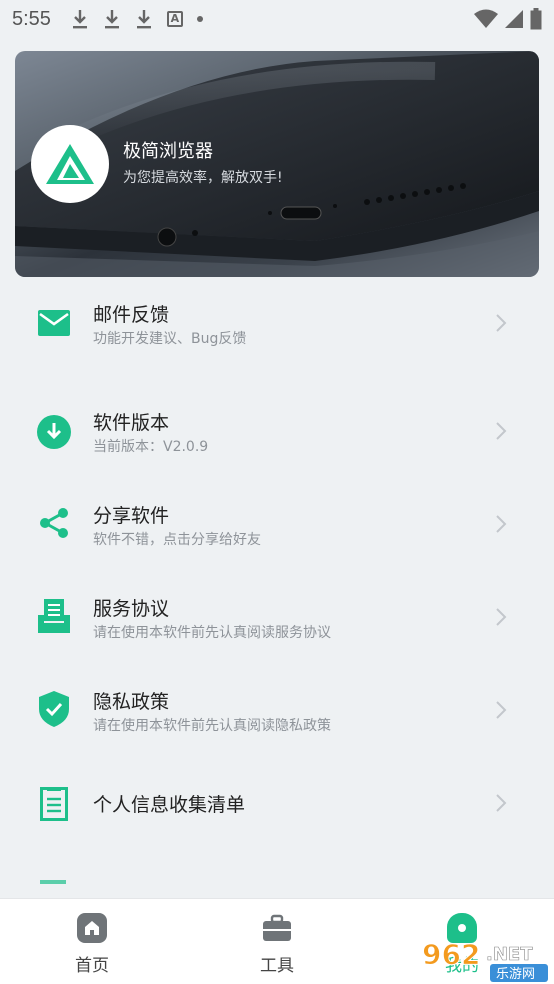 The image size is (554, 984). I want to click on wifi-icon, so click(486, 18).